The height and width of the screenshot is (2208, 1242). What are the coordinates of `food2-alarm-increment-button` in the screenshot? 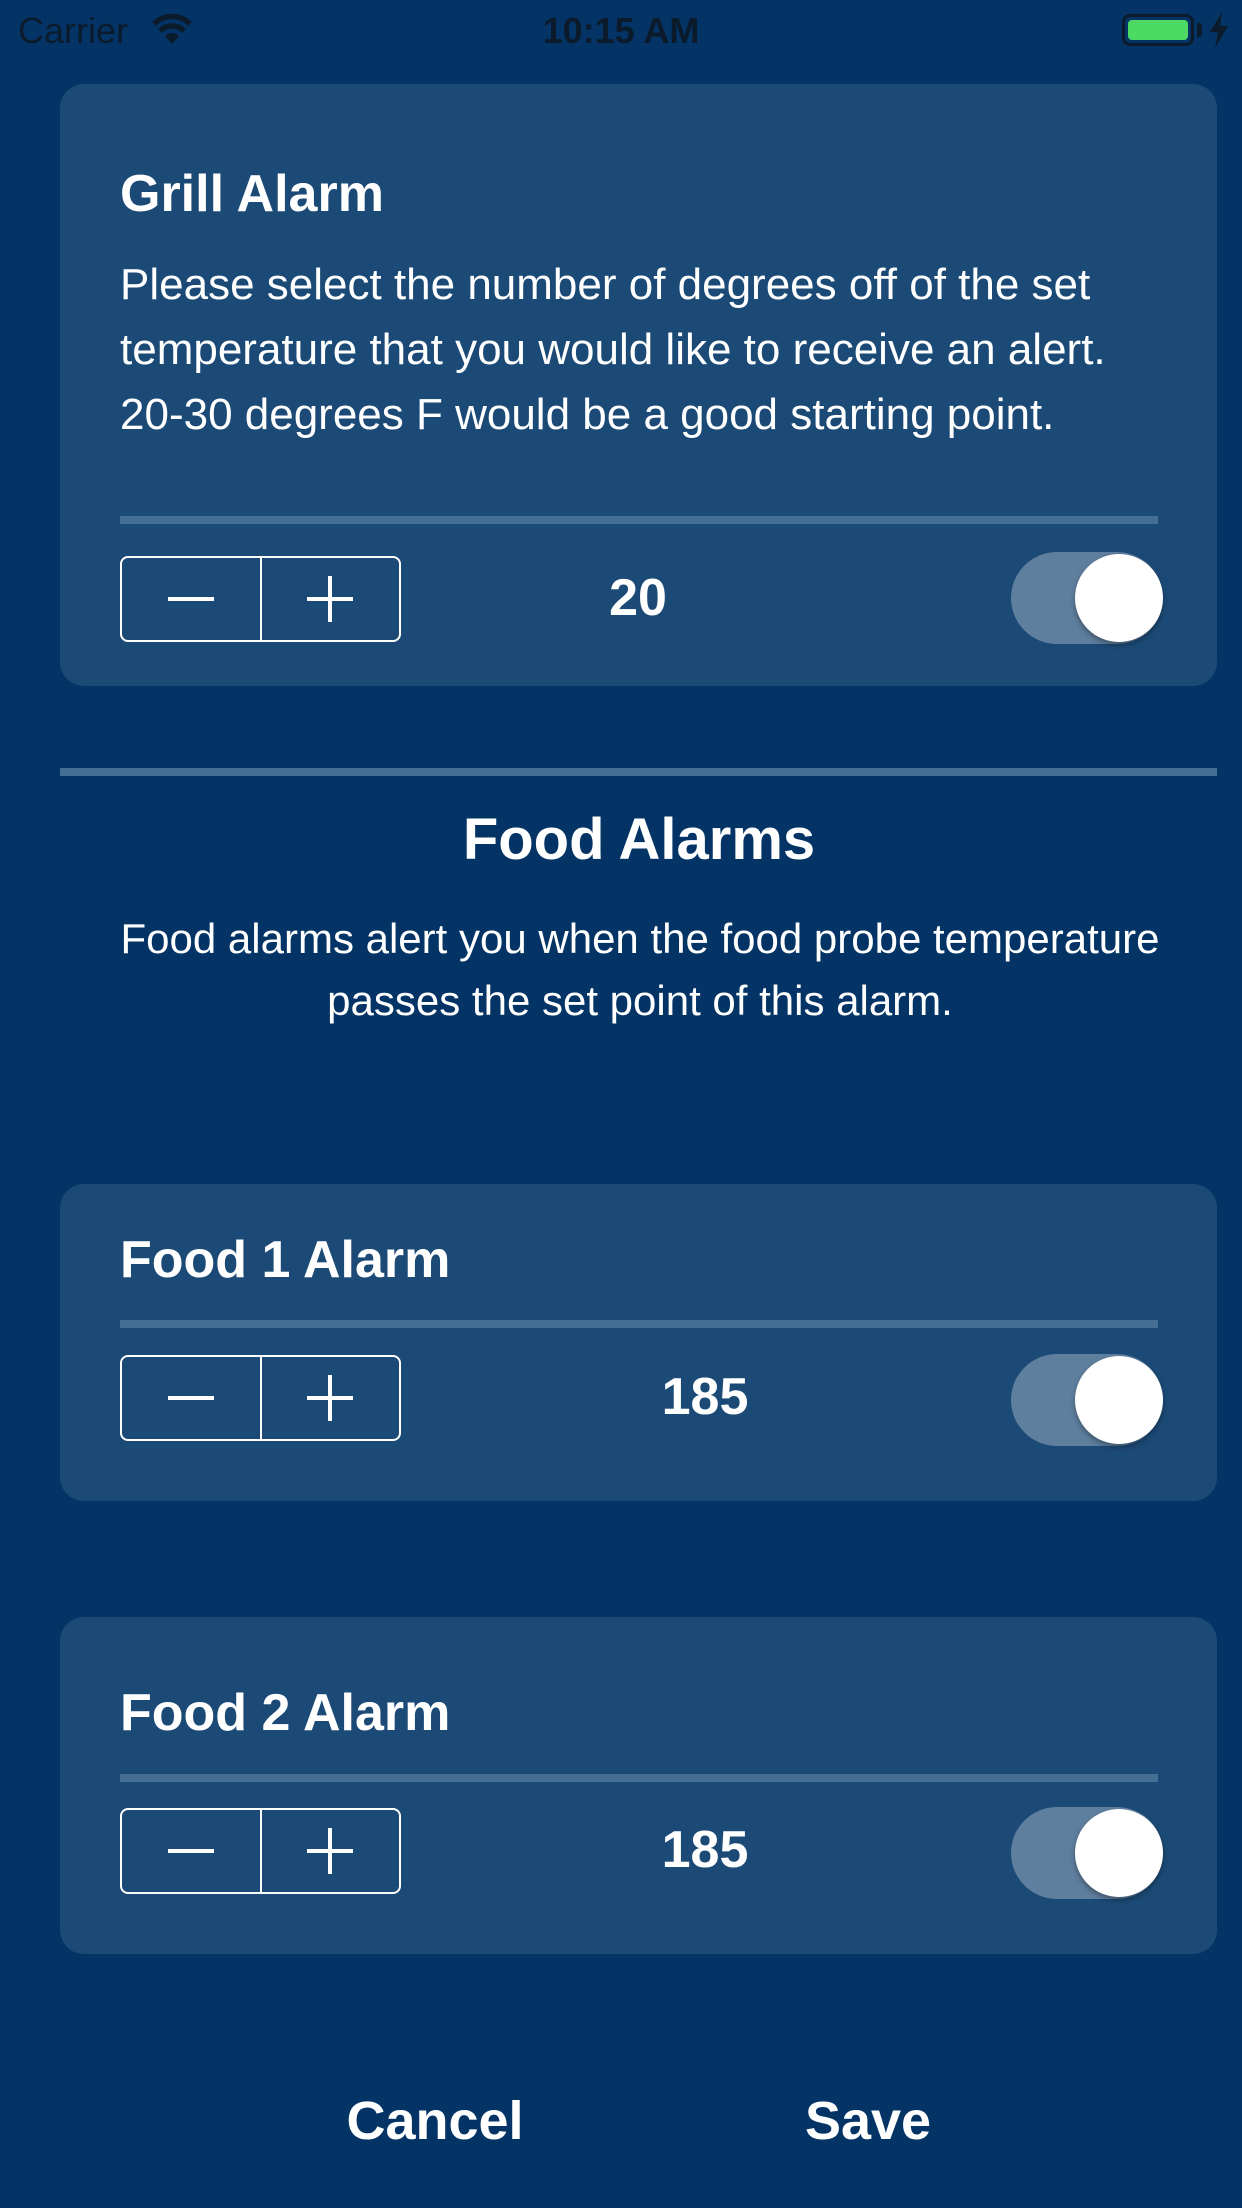 It's located at (329, 1851).